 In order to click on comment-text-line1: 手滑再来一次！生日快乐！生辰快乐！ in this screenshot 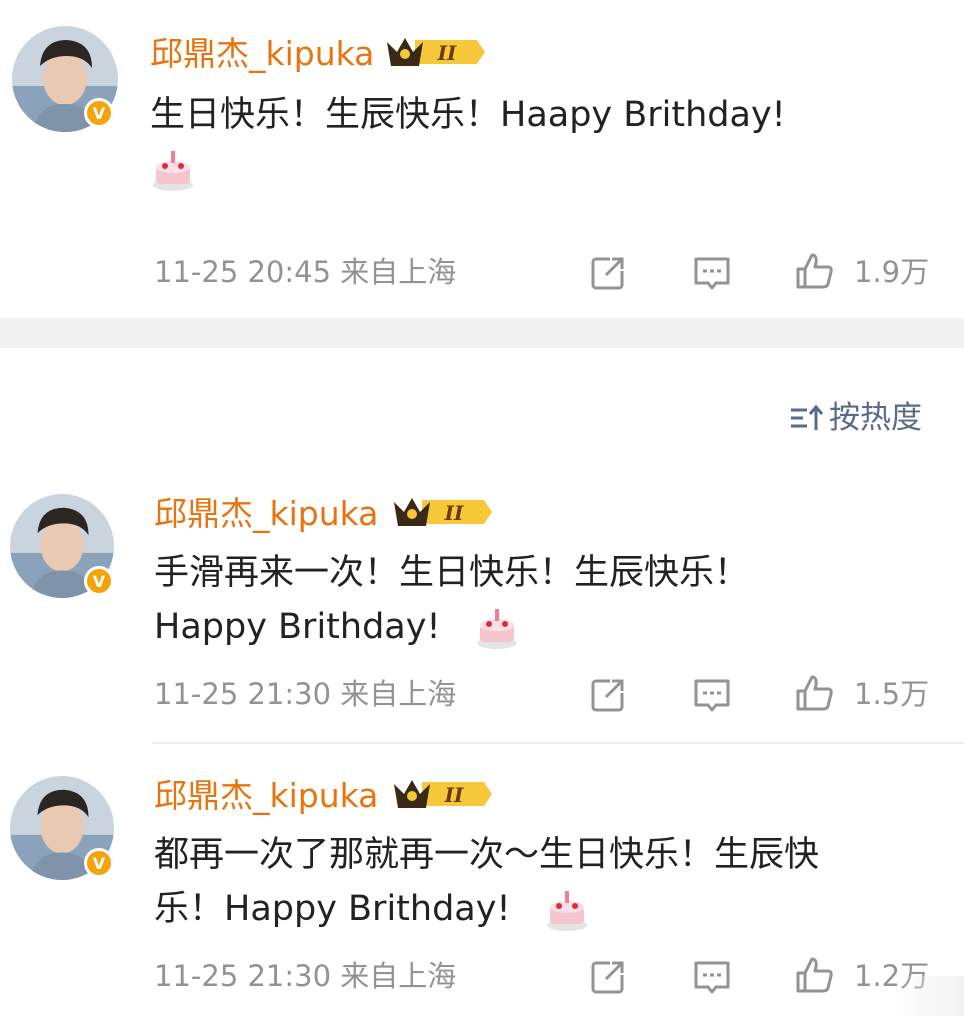, I will do `click(452, 573)`.